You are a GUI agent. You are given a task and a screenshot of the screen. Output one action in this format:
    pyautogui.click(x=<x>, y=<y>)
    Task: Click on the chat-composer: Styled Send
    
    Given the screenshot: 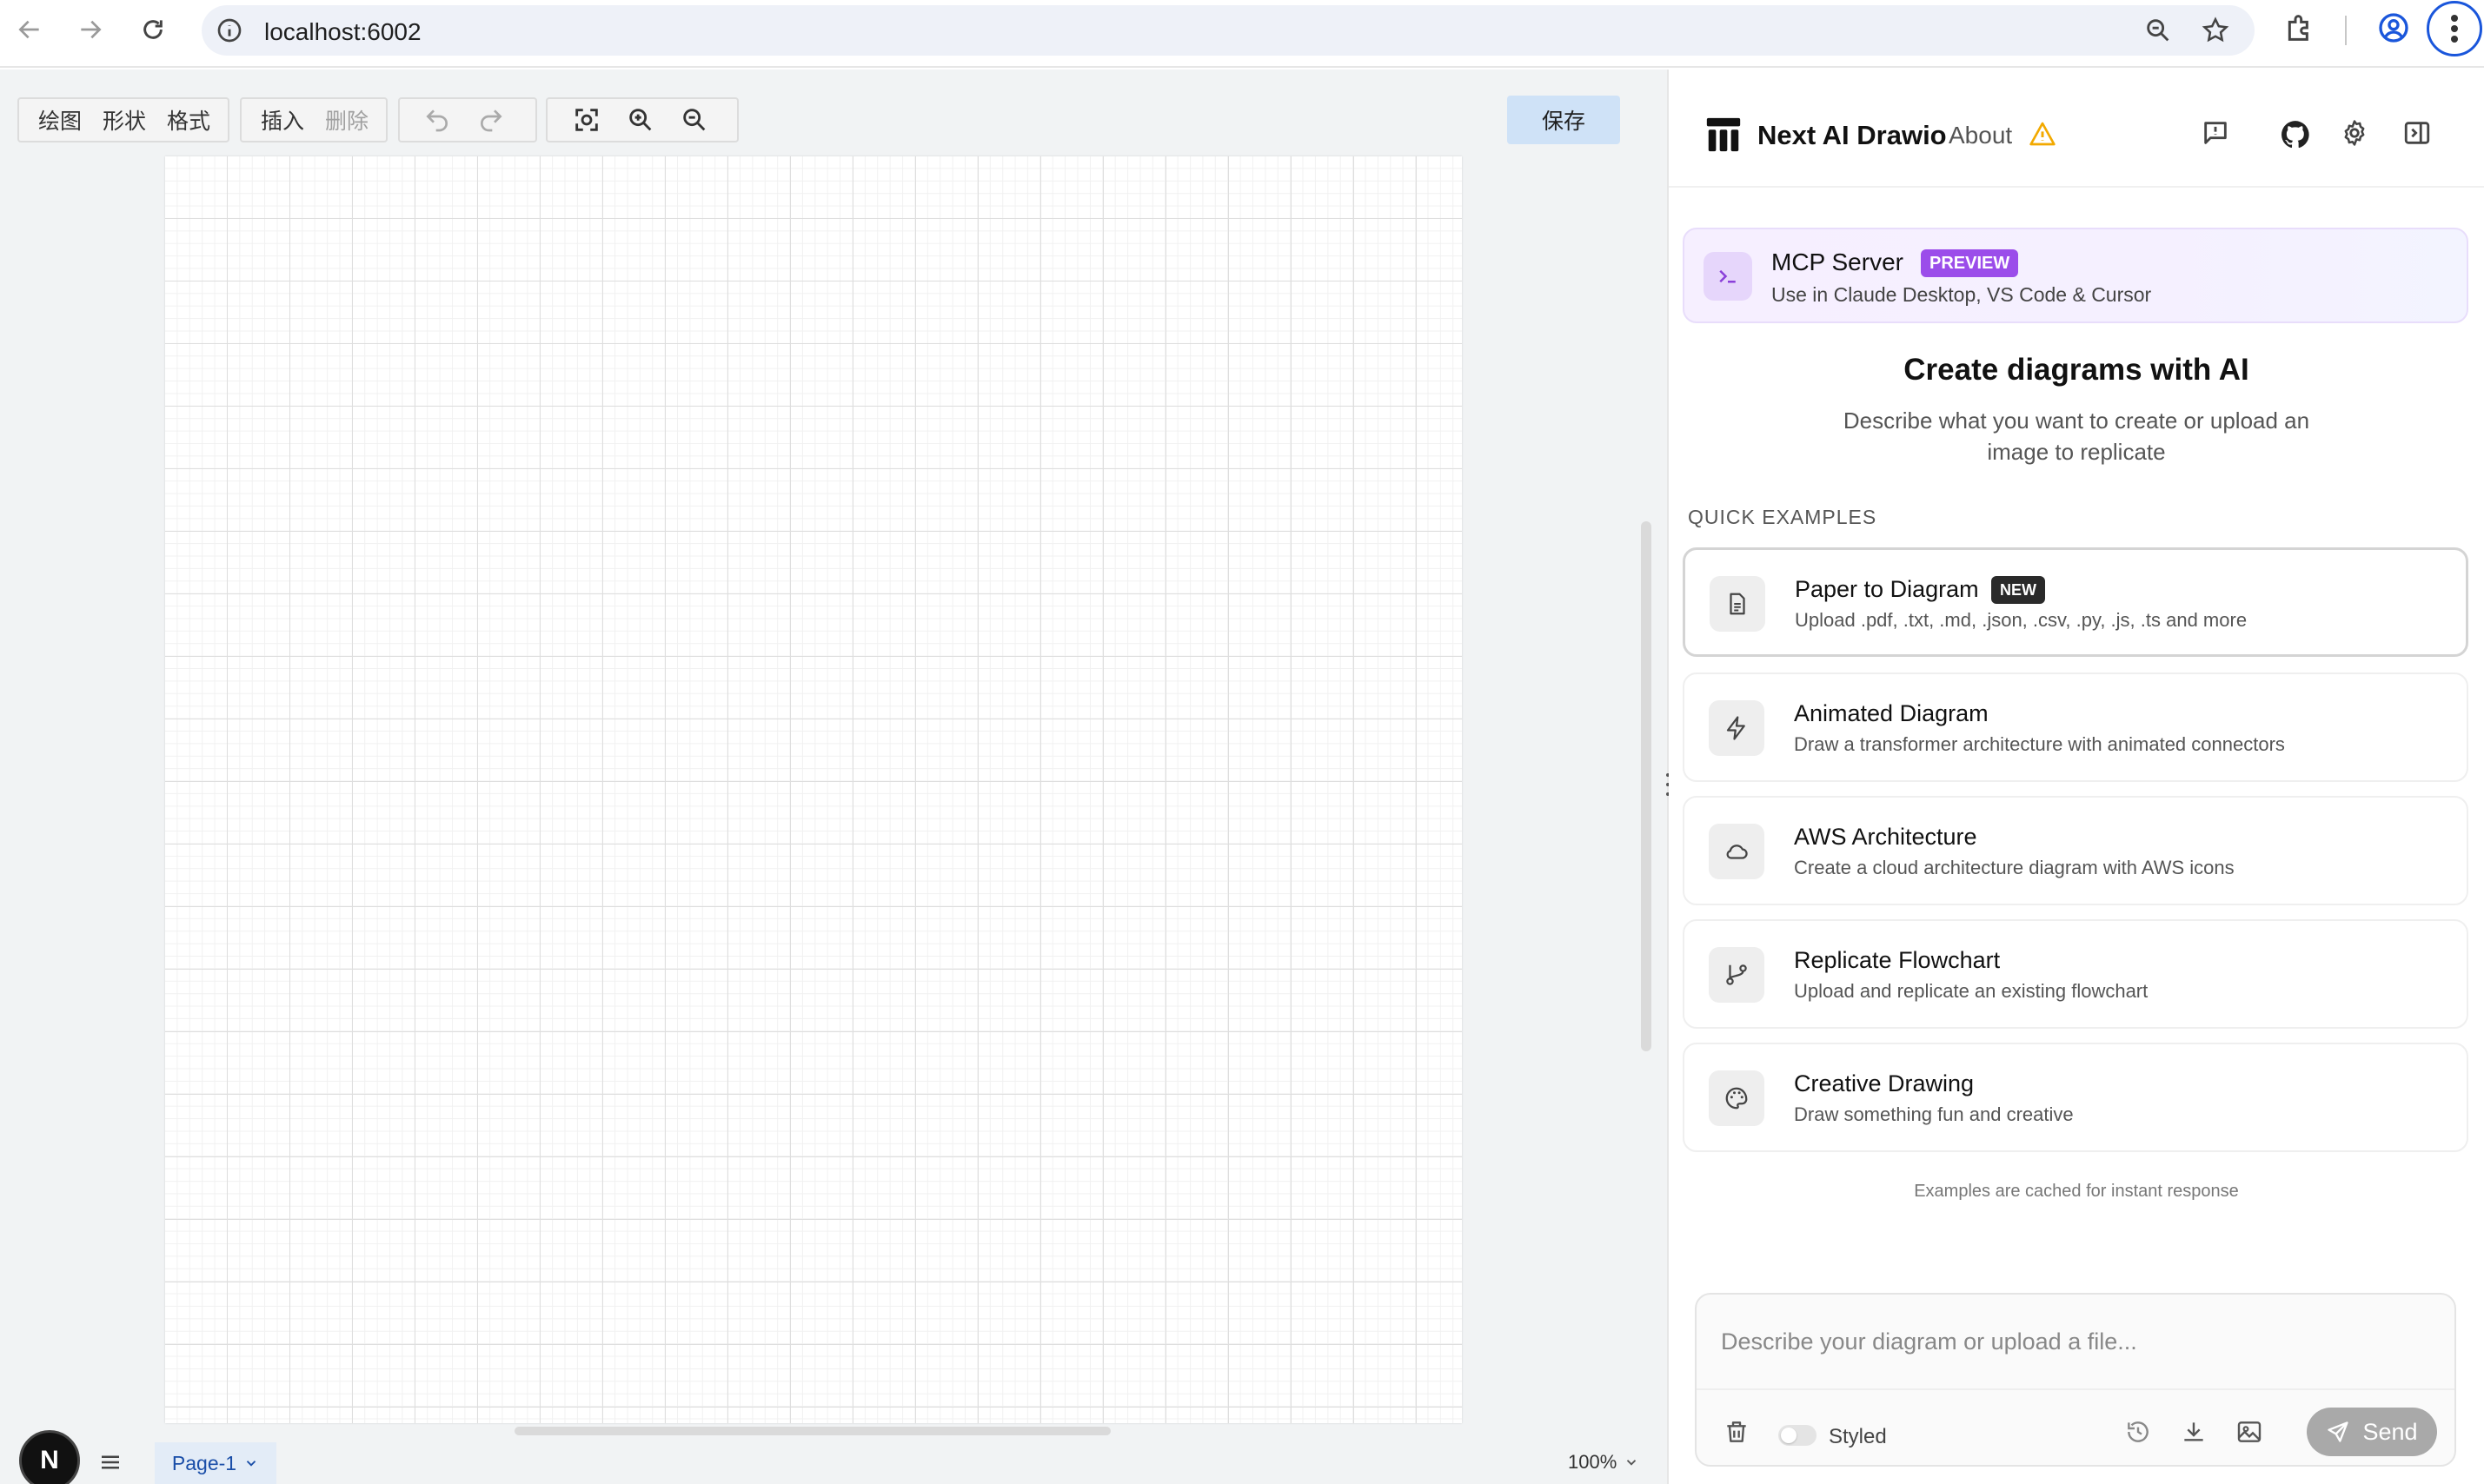 What is the action you would take?
    pyautogui.click(x=2075, y=1380)
    